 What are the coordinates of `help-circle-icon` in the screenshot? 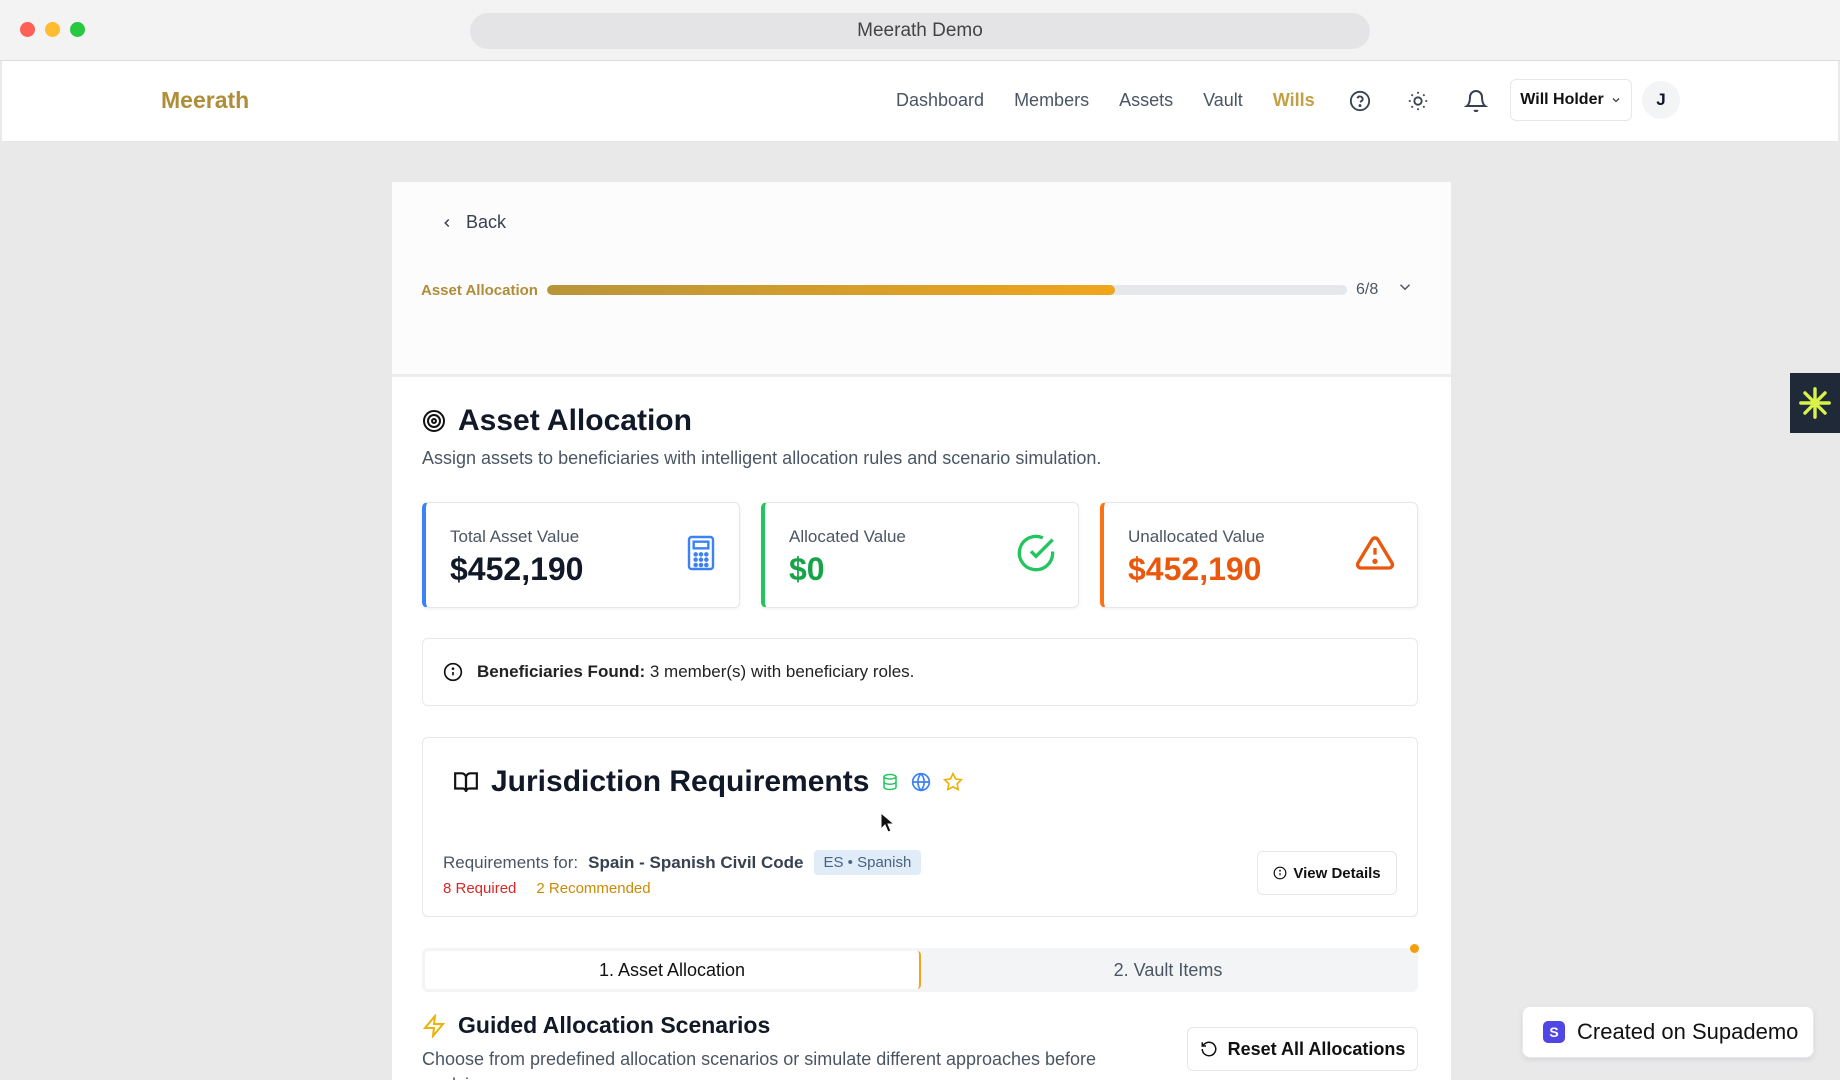 It's located at (1360, 101).